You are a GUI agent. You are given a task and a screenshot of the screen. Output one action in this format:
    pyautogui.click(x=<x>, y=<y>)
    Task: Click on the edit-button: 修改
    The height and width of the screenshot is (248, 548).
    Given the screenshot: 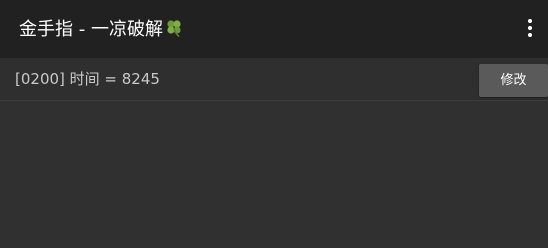 What is the action you would take?
    pyautogui.click(x=513, y=80)
    